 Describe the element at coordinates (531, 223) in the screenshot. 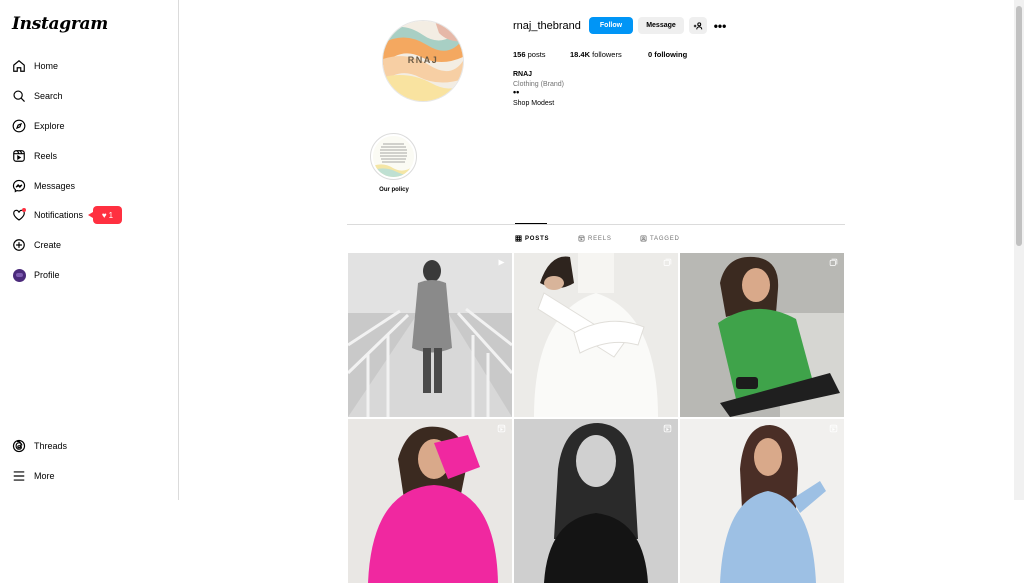

I see `active-tab-indicator` at that location.